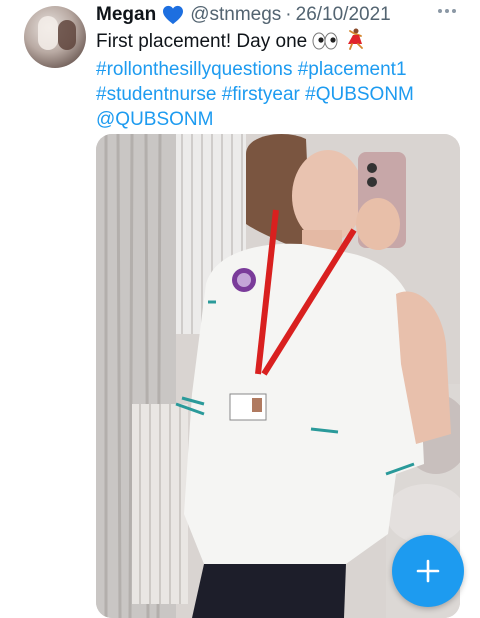  Describe the element at coordinates (67, 35) in the screenshot. I see `avatar-figure-right` at that location.